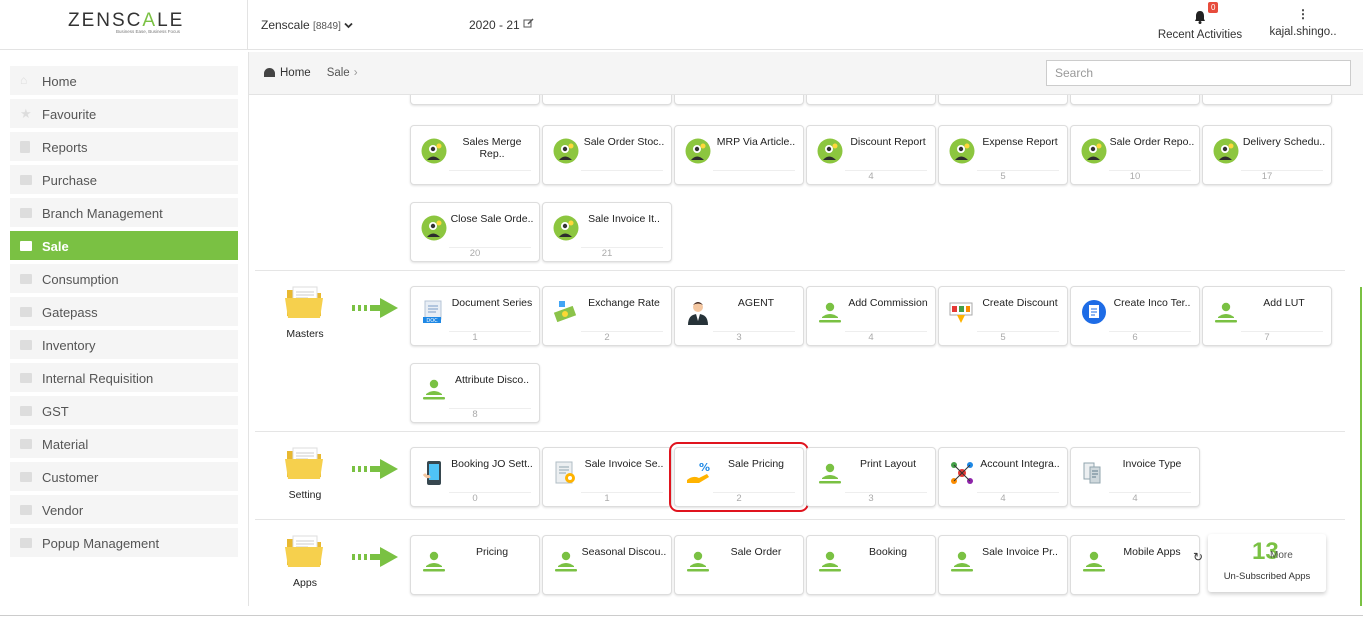  What do you see at coordinates (1267, 563) in the screenshot?
I see `unsubscribed-apps-button: 13 More Un-Subscribed Apps` at bounding box center [1267, 563].